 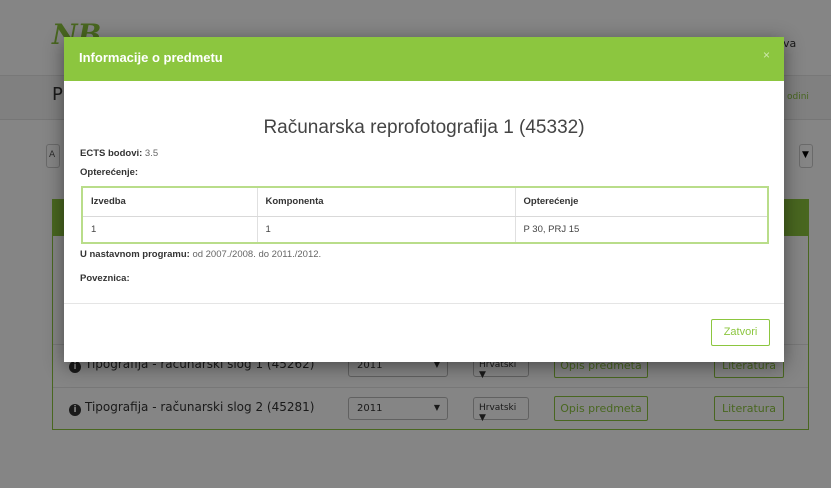 I want to click on ects-line: ECTS bodovi: 3.5, so click(x=119, y=153).